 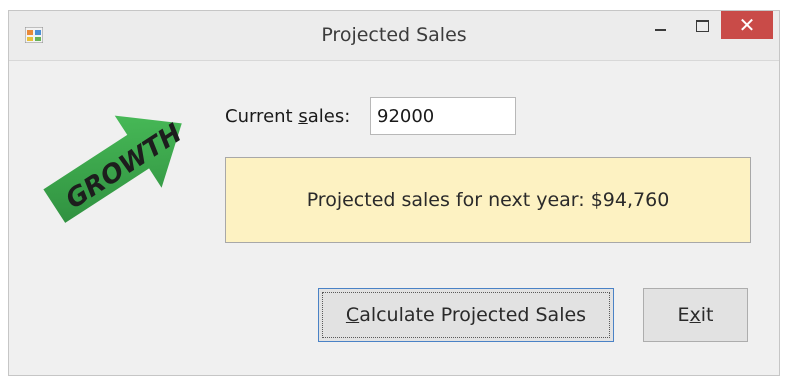 What do you see at coordinates (329, 116) in the screenshot?
I see `label-post: ales:` at bounding box center [329, 116].